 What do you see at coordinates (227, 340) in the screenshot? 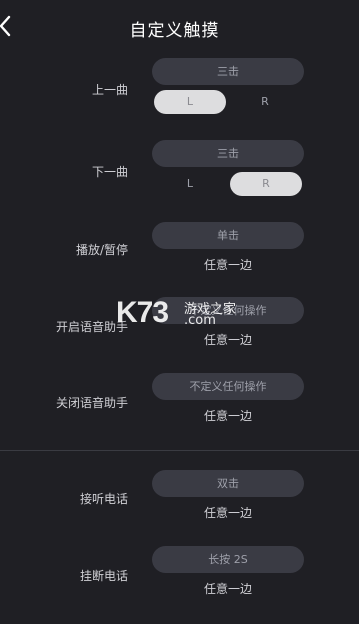
I see `open-voice-assistant-side-text: 任意一边` at bounding box center [227, 340].